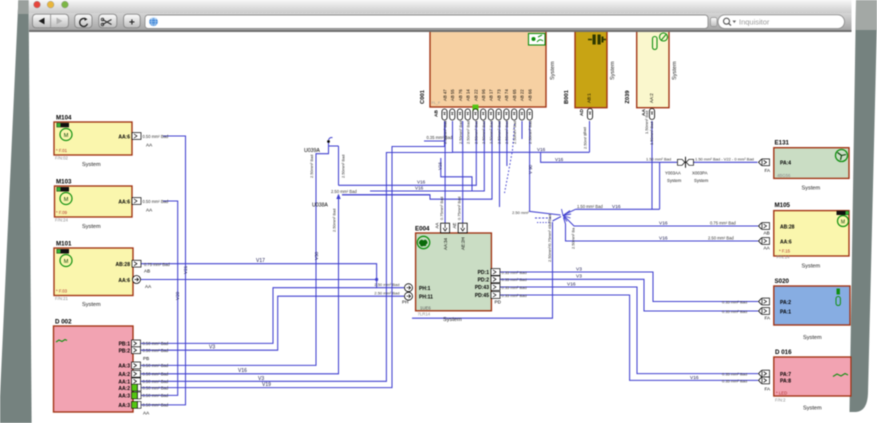 Image resolution: width=877 pixels, height=423 pixels. Describe the element at coordinates (785, 382) in the screenshot. I see `svg-text: PA:8` at that location.